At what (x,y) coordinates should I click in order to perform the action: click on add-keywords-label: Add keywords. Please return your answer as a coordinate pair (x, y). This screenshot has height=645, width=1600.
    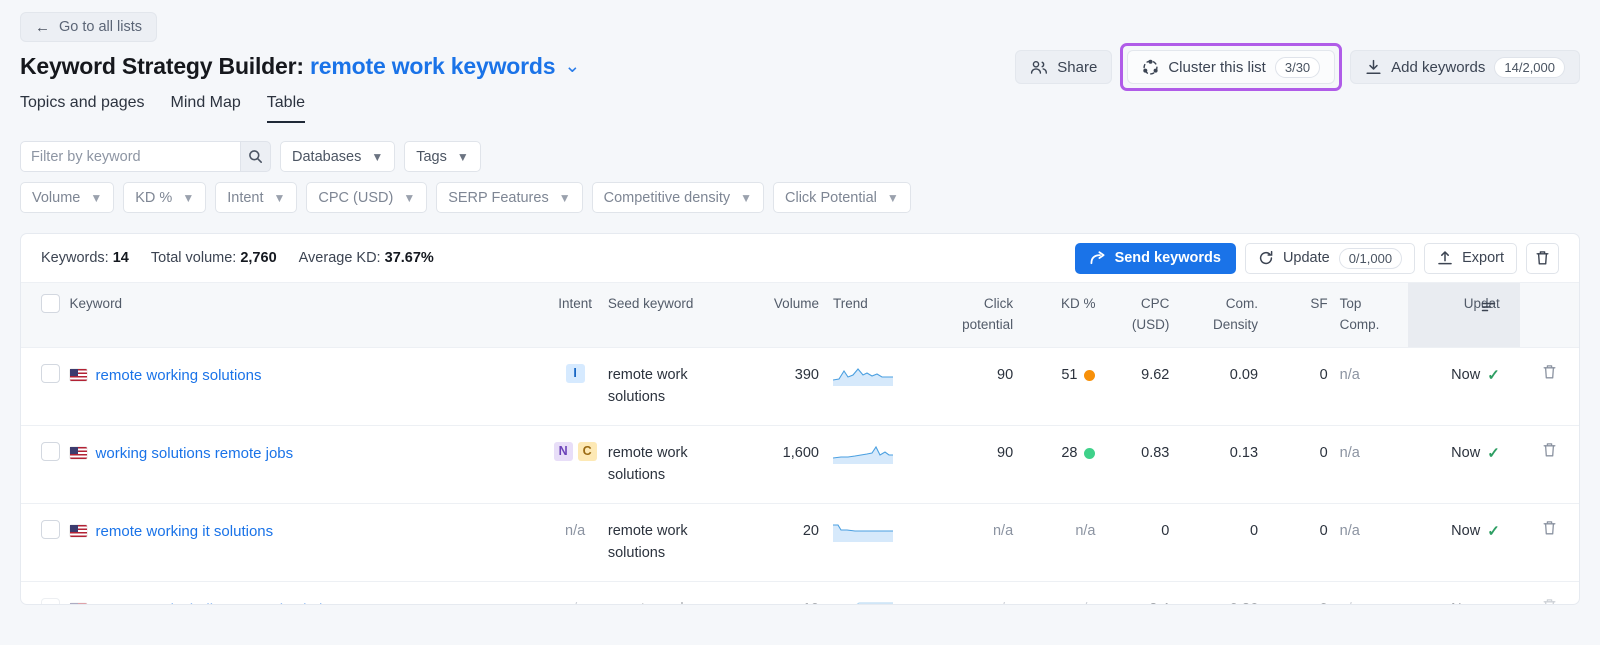
    Looking at the image, I should click on (1438, 67).